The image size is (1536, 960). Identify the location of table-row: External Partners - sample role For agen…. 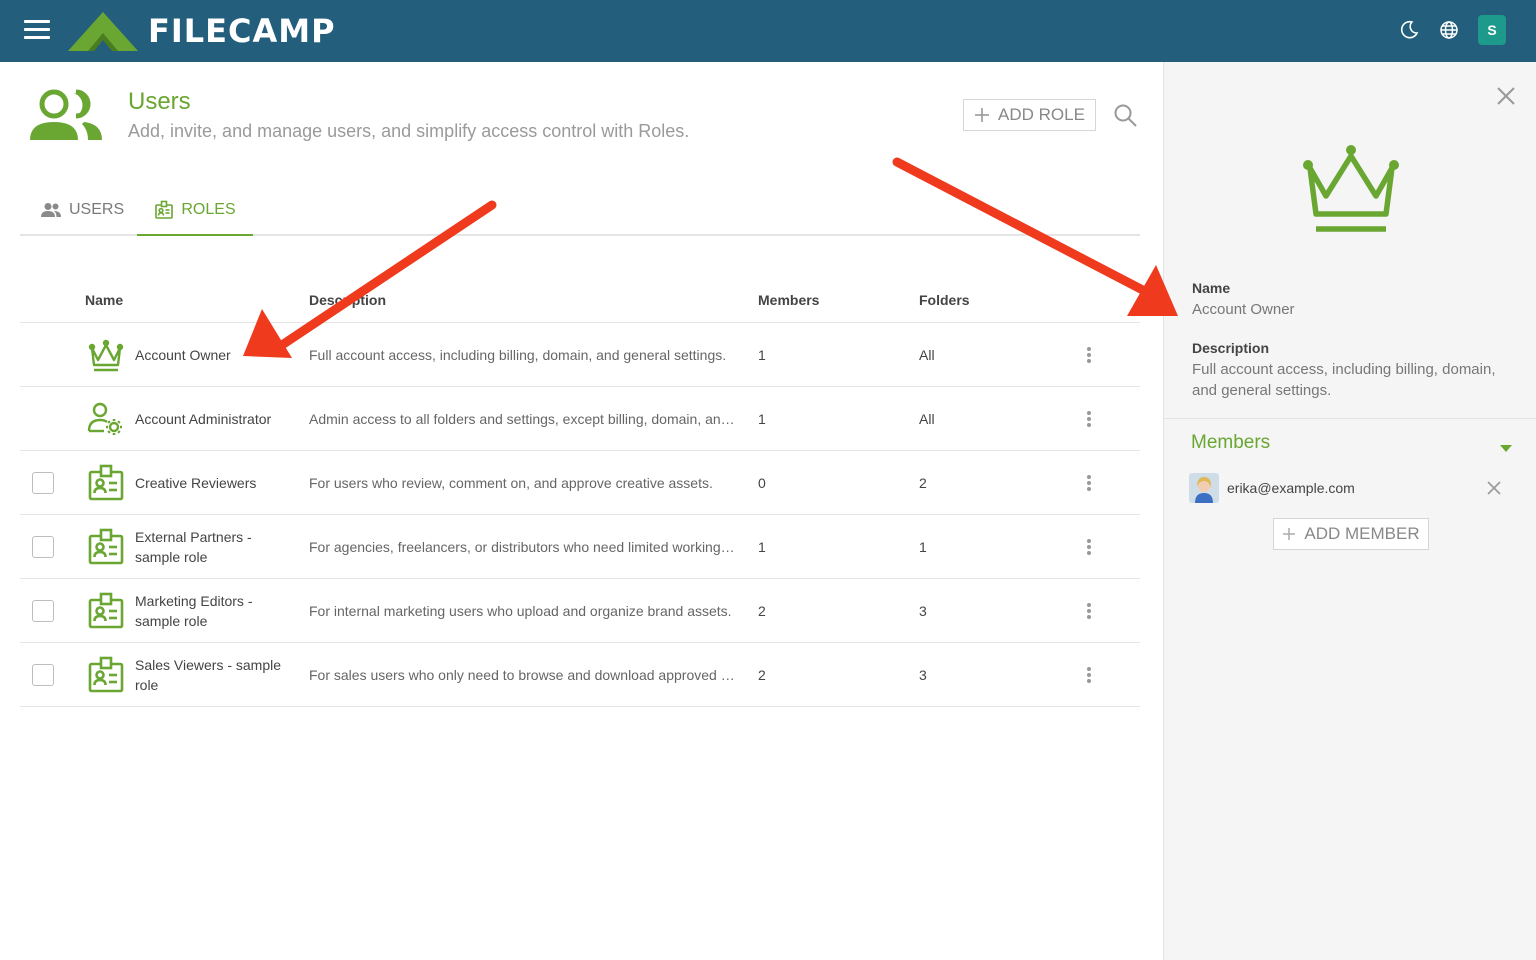
(580, 547).